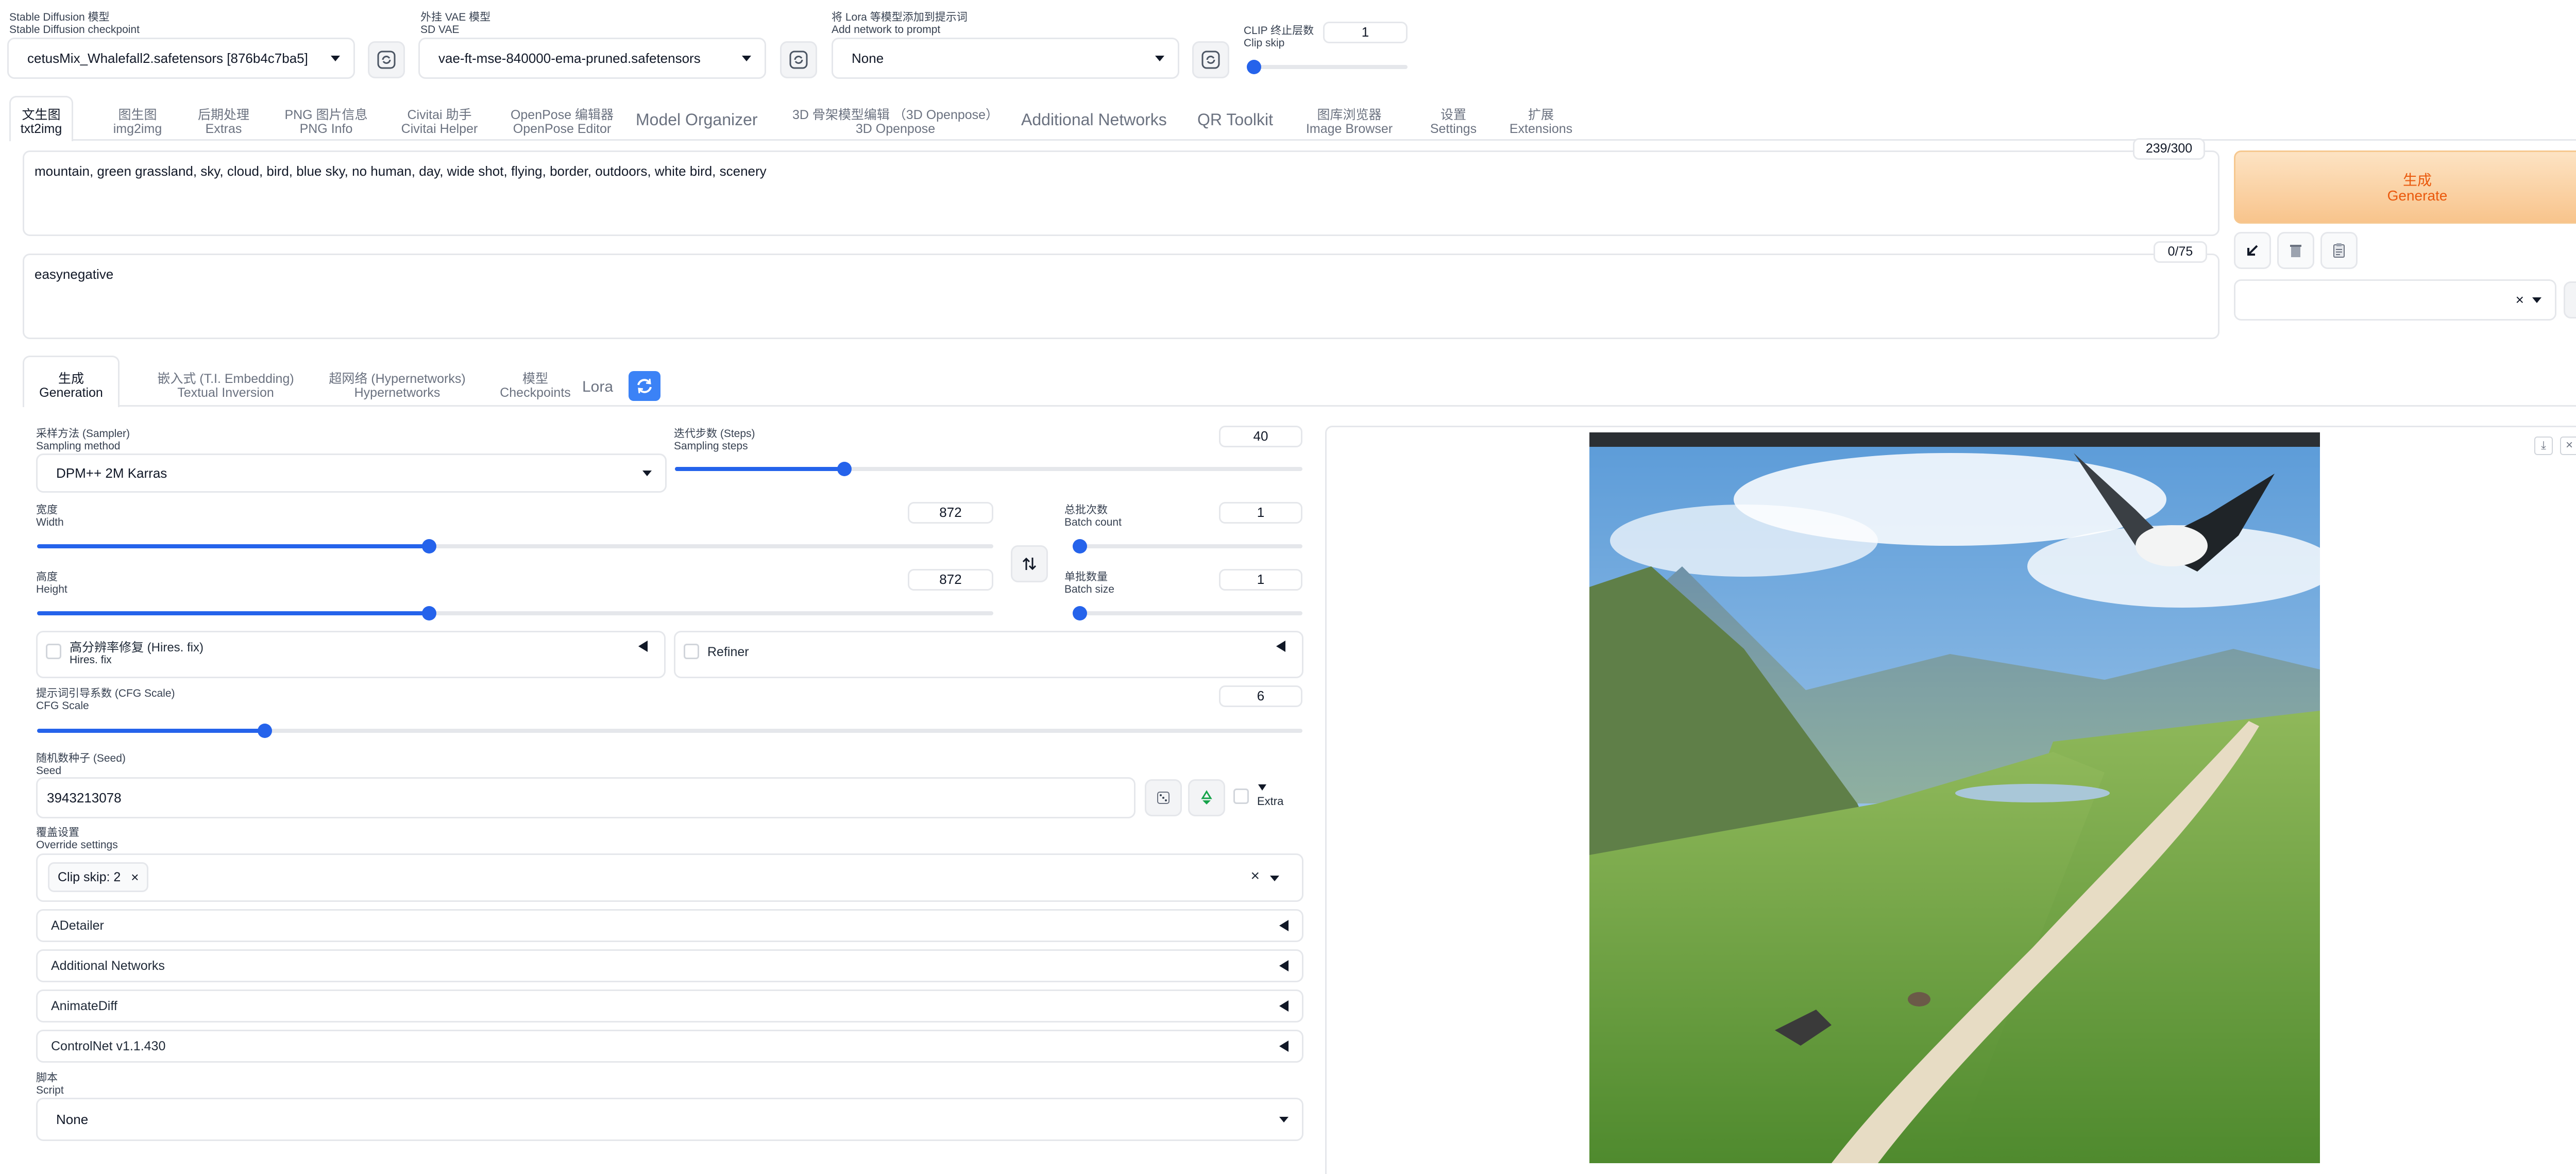 This screenshot has height=1174, width=2576. Describe the element at coordinates (439, 122) in the screenshot. I see `tab-civitai-helper: Civitai 助手 Civitai Helper` at that location.